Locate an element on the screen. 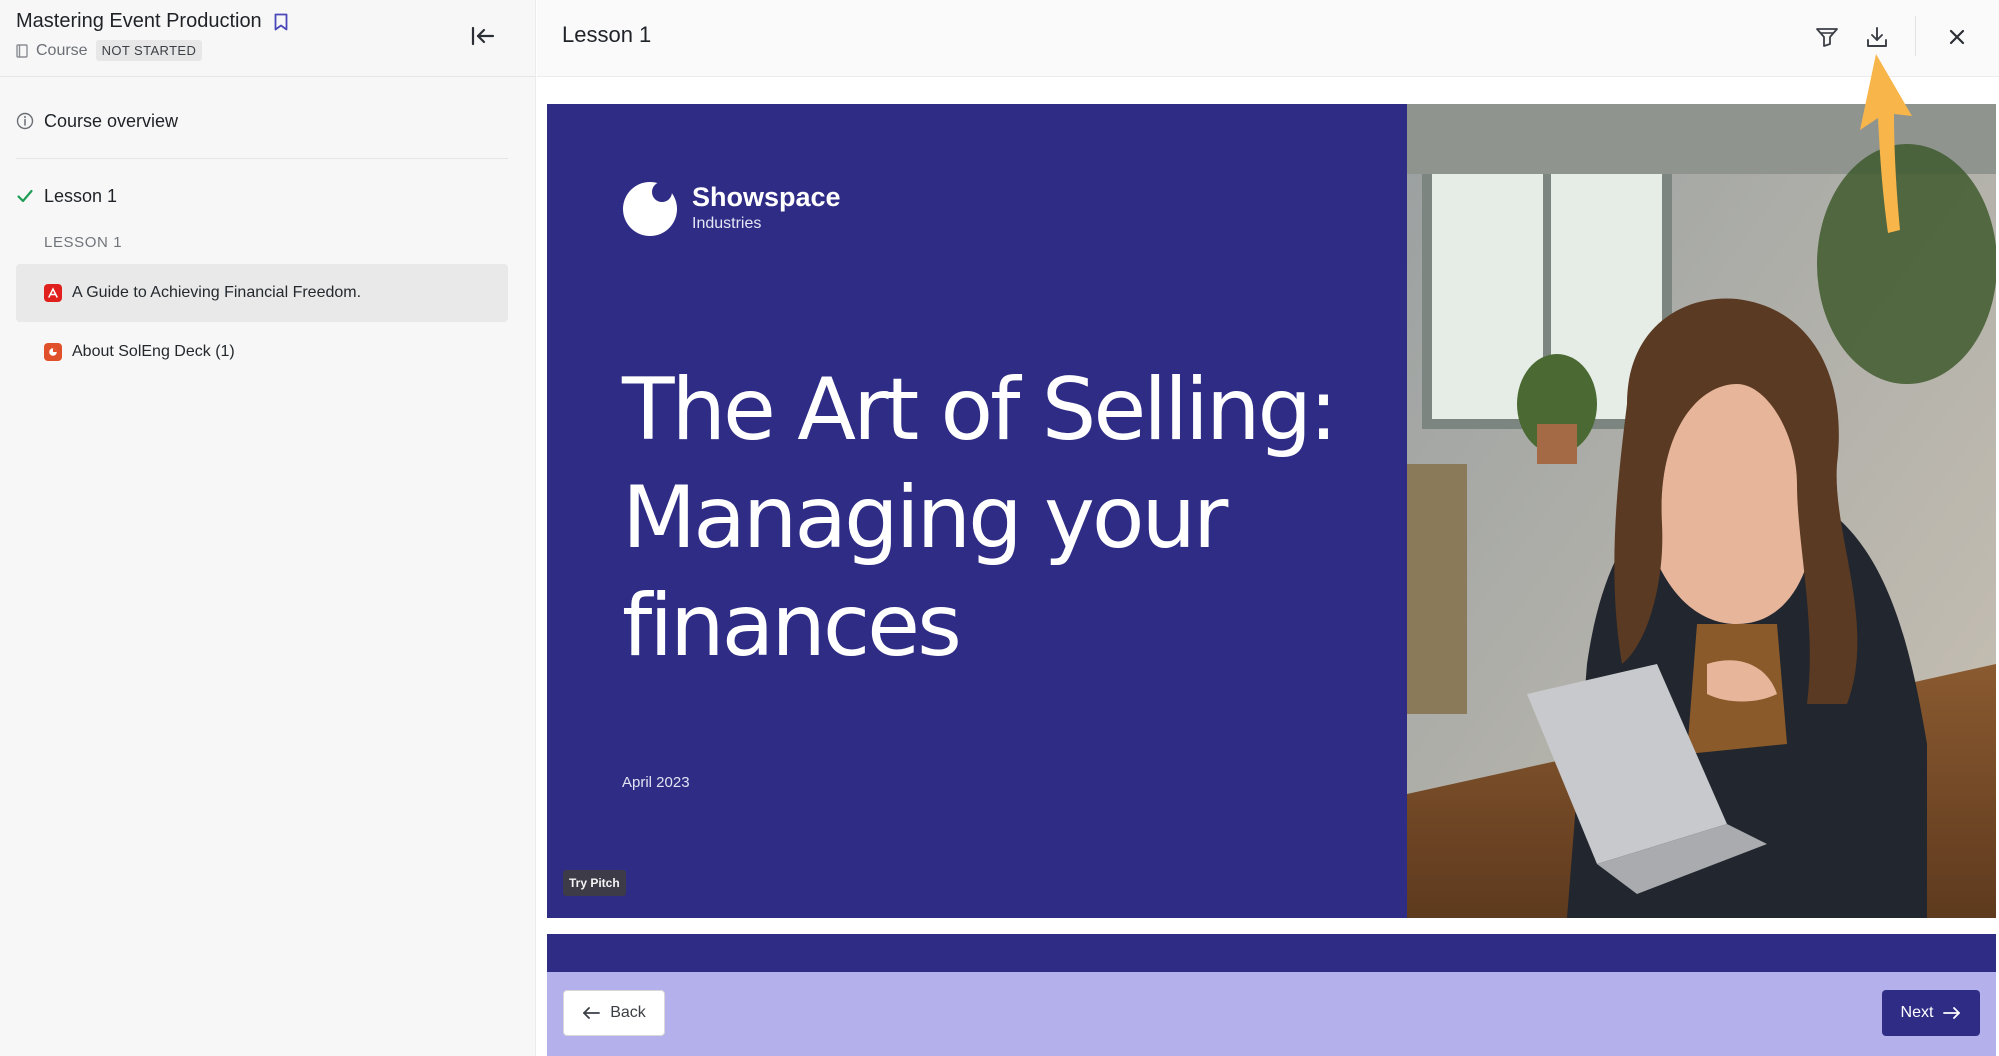 The height and width of the screenshot is (1056, 1999). sidebar-divider is located at coordinates (262, 158).